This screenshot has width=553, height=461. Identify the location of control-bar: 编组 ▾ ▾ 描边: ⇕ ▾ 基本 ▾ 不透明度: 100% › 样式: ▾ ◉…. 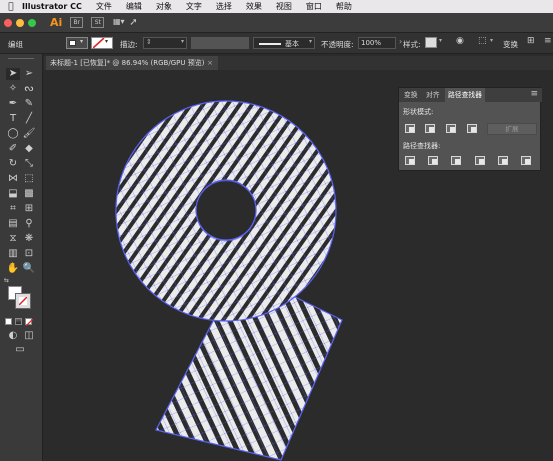
(276, 43).